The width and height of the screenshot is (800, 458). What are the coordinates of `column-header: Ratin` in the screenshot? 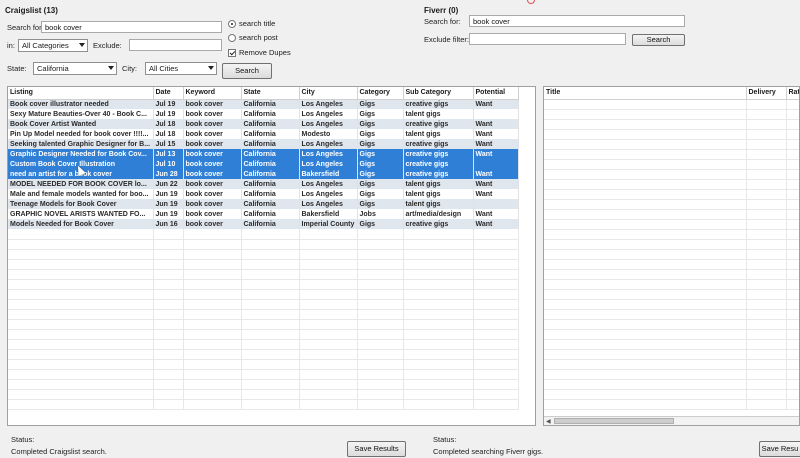 It's located at (792, 93).